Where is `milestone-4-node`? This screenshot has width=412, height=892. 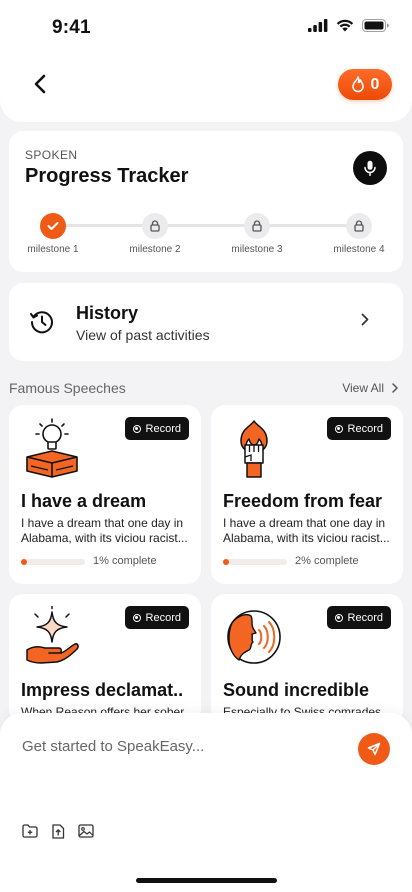 milestone-4-node is located at coordinates (359, 226).